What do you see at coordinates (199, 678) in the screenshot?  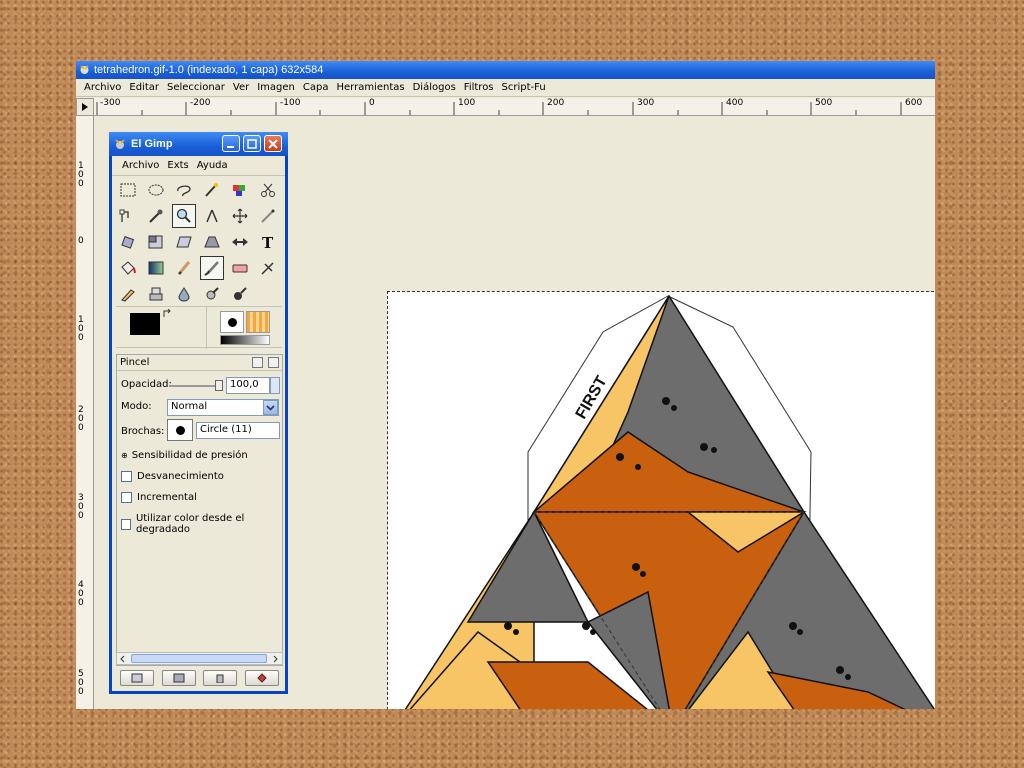 I see `tool-options-buttons` at bounding box center [199, 678].